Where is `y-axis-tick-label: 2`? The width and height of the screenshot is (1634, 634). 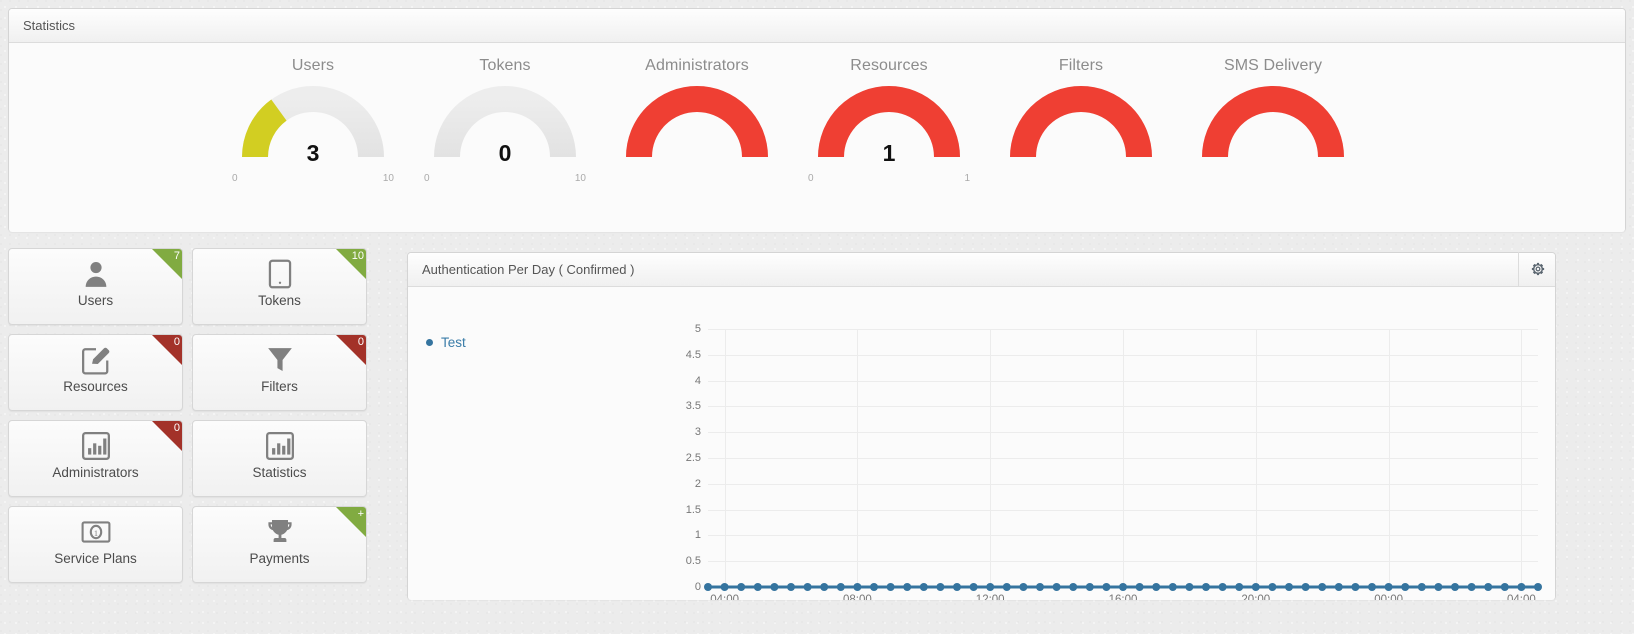 y-axis-tick-label: 2 is located at coordinates (697, 483).